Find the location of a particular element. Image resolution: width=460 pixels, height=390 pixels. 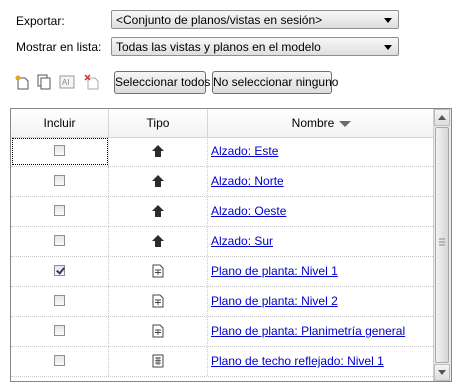

table-row: Alzado: Este is located at coordinates (223, 152).